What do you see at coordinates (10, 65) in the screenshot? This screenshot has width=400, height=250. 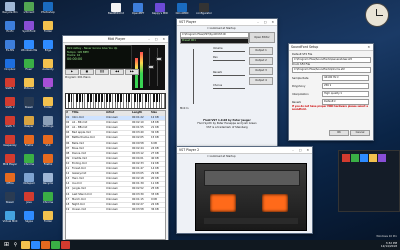 I see `desktop-icon: Dropbox` at bounding box center [10, 65].